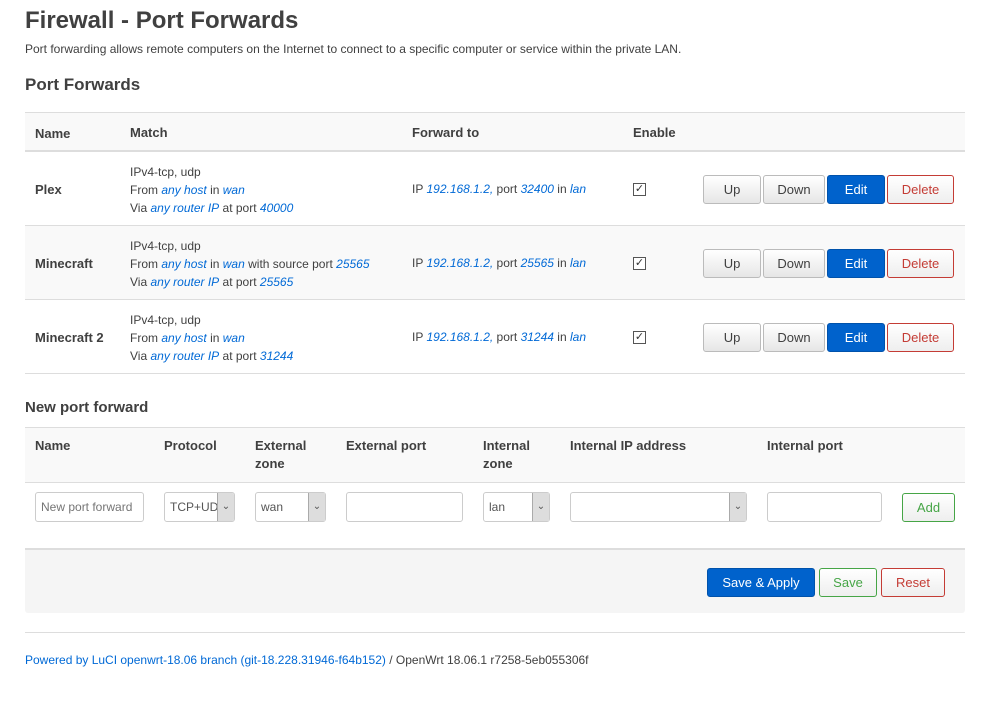 The image size is (989, 703). I want to click on rule-name: Minecraft, so click(64, 263).